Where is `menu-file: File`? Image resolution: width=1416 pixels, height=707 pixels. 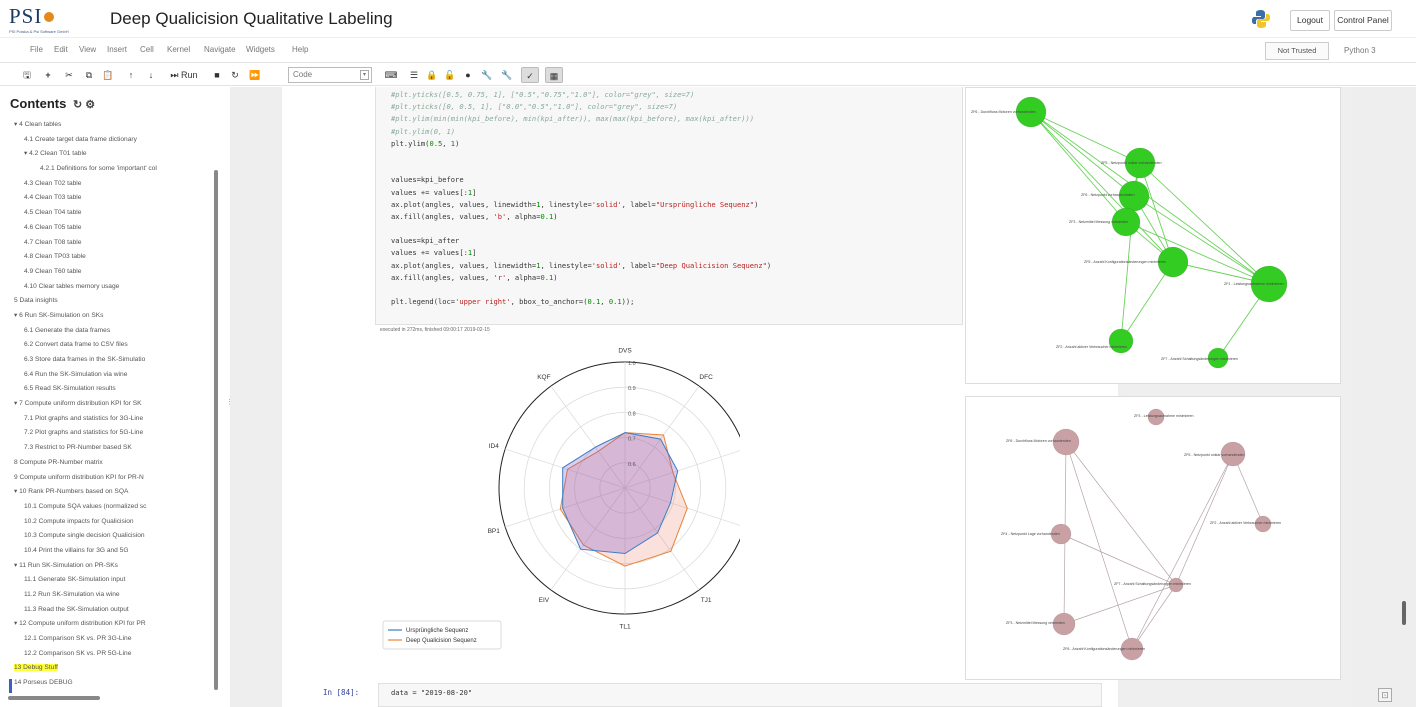 menu-file: File is located at coordinates (36, 49).